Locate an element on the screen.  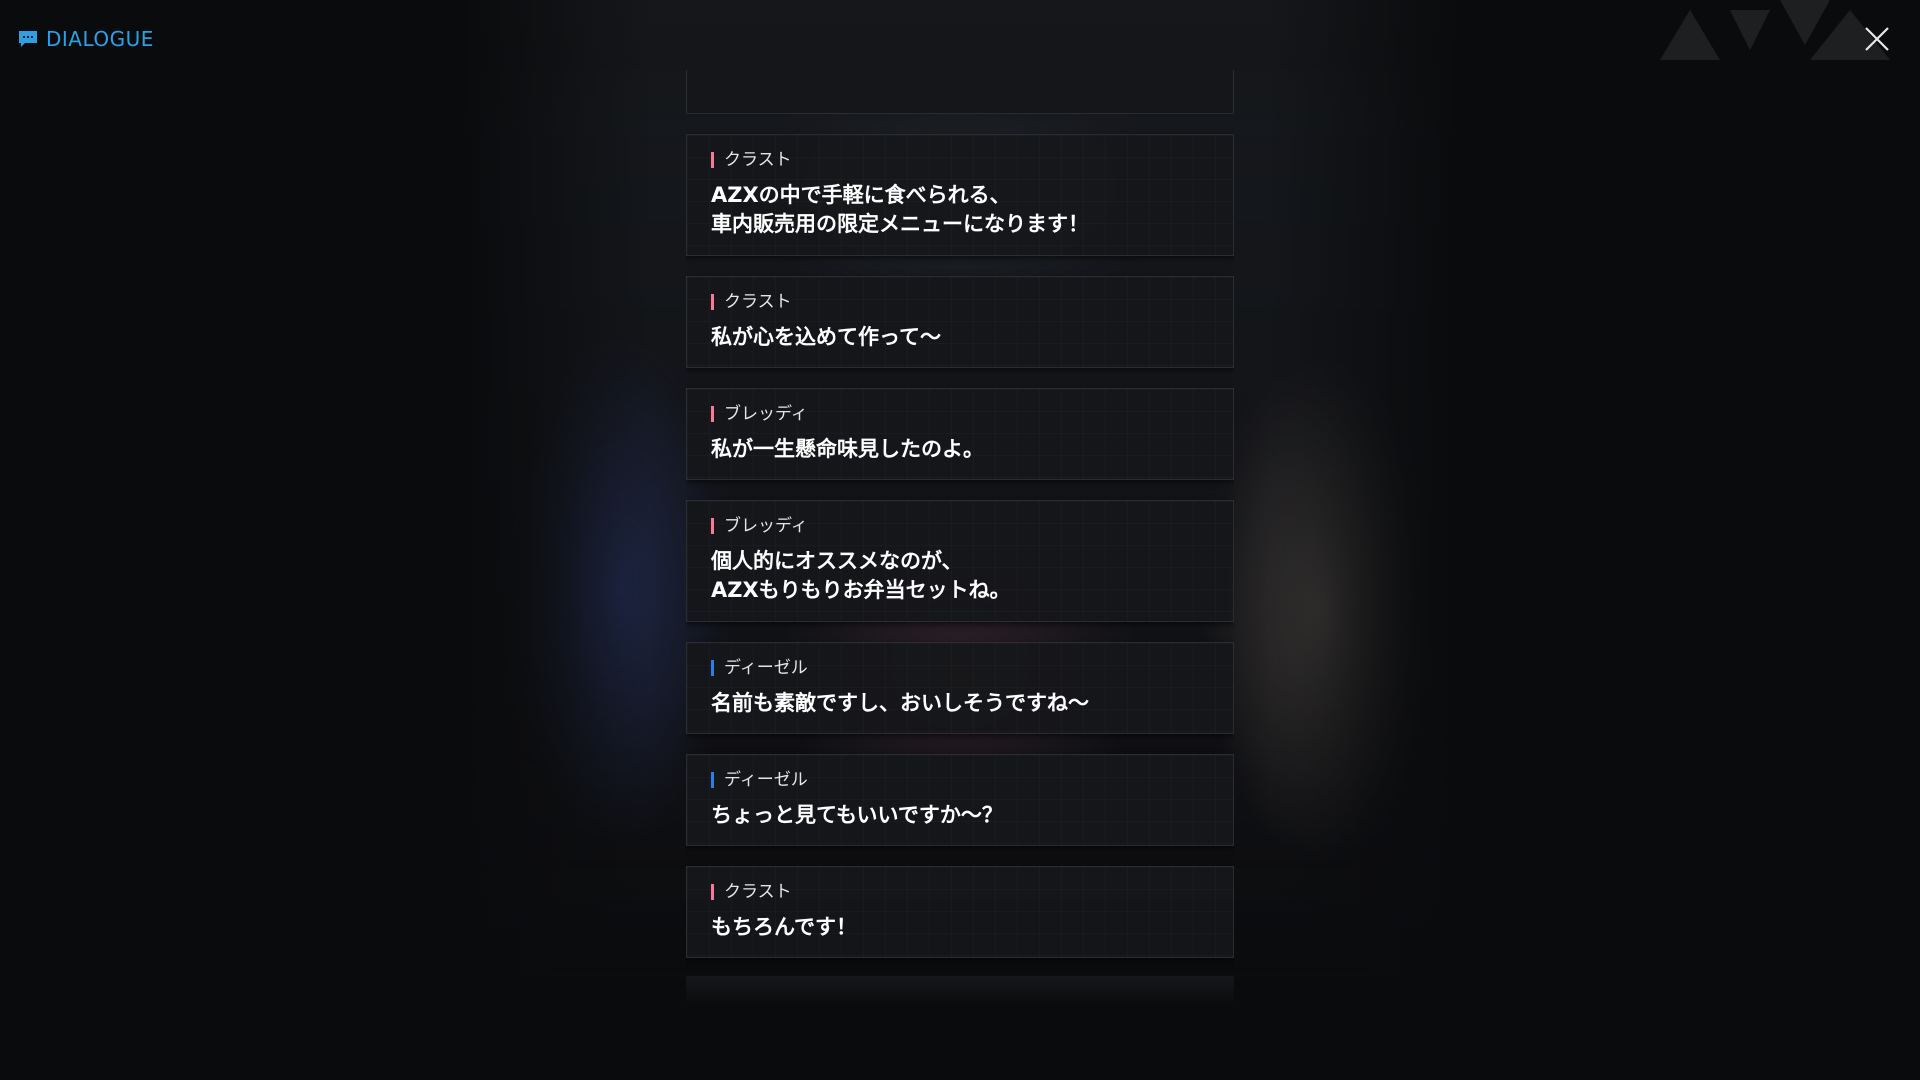
dialogue-entry: クラスト AZXの中で手軽に食べられる、 車内販売用の限定メニューになります！ is located at coordinates (960, 195).